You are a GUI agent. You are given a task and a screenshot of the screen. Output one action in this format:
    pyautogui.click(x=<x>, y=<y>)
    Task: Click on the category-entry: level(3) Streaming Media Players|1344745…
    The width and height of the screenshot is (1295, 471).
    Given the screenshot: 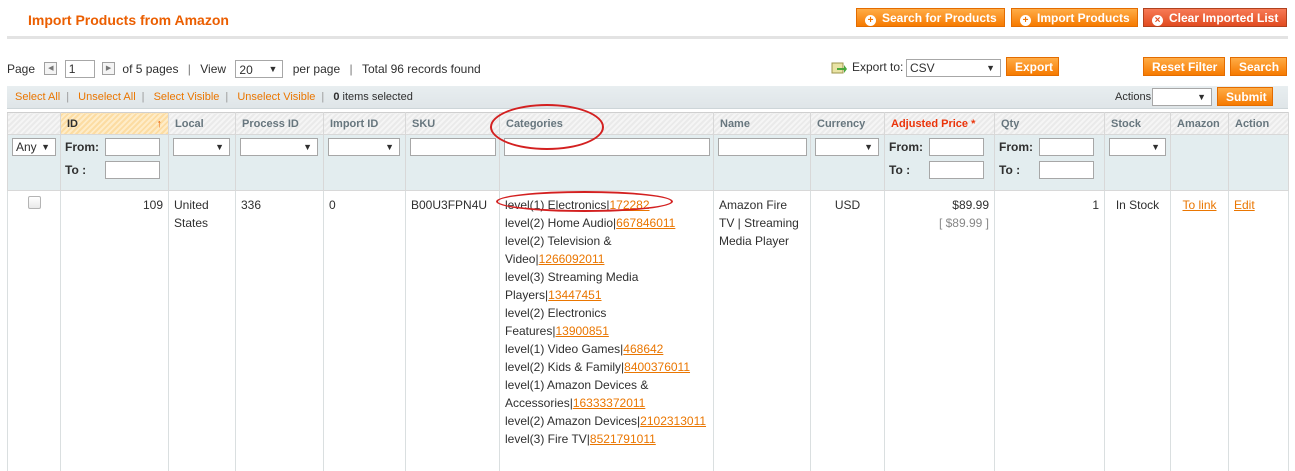 What is the action you would take?
    pyautogui.click(x=606, y=286)
    